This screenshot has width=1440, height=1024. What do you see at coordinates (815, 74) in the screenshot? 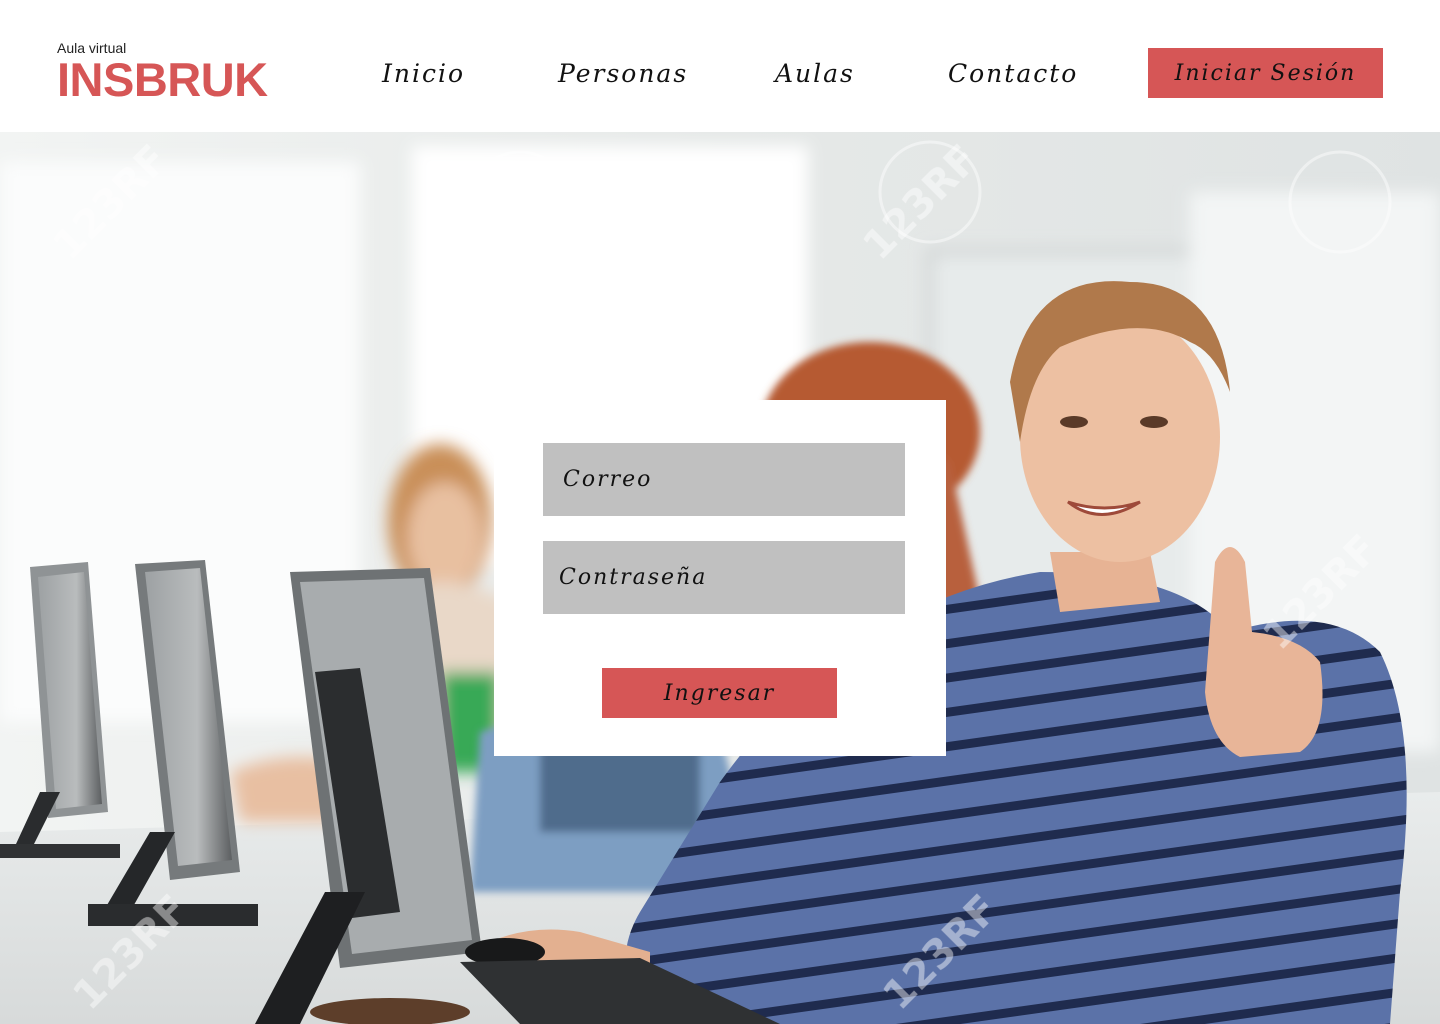
I see `nav-link-aulas: Aulas` at bounding box center [815, 74].